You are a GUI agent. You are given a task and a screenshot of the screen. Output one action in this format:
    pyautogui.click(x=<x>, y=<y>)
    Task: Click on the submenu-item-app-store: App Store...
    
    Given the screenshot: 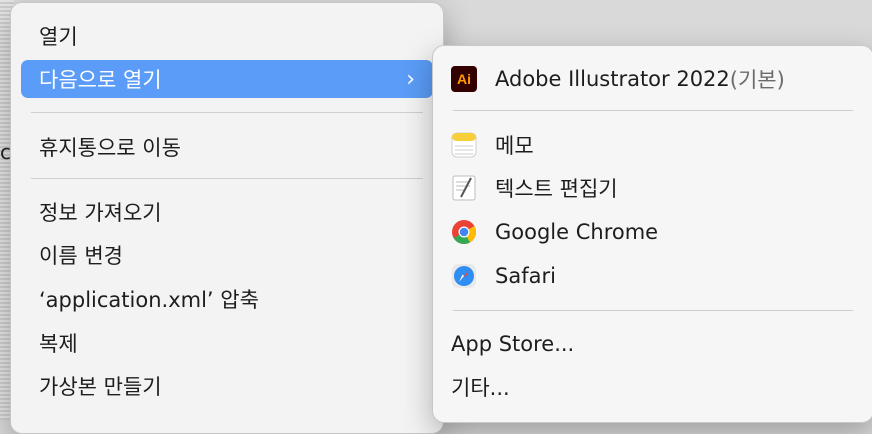 What is the action you would take?
    pyautogui.click(x=653, y=344)
    